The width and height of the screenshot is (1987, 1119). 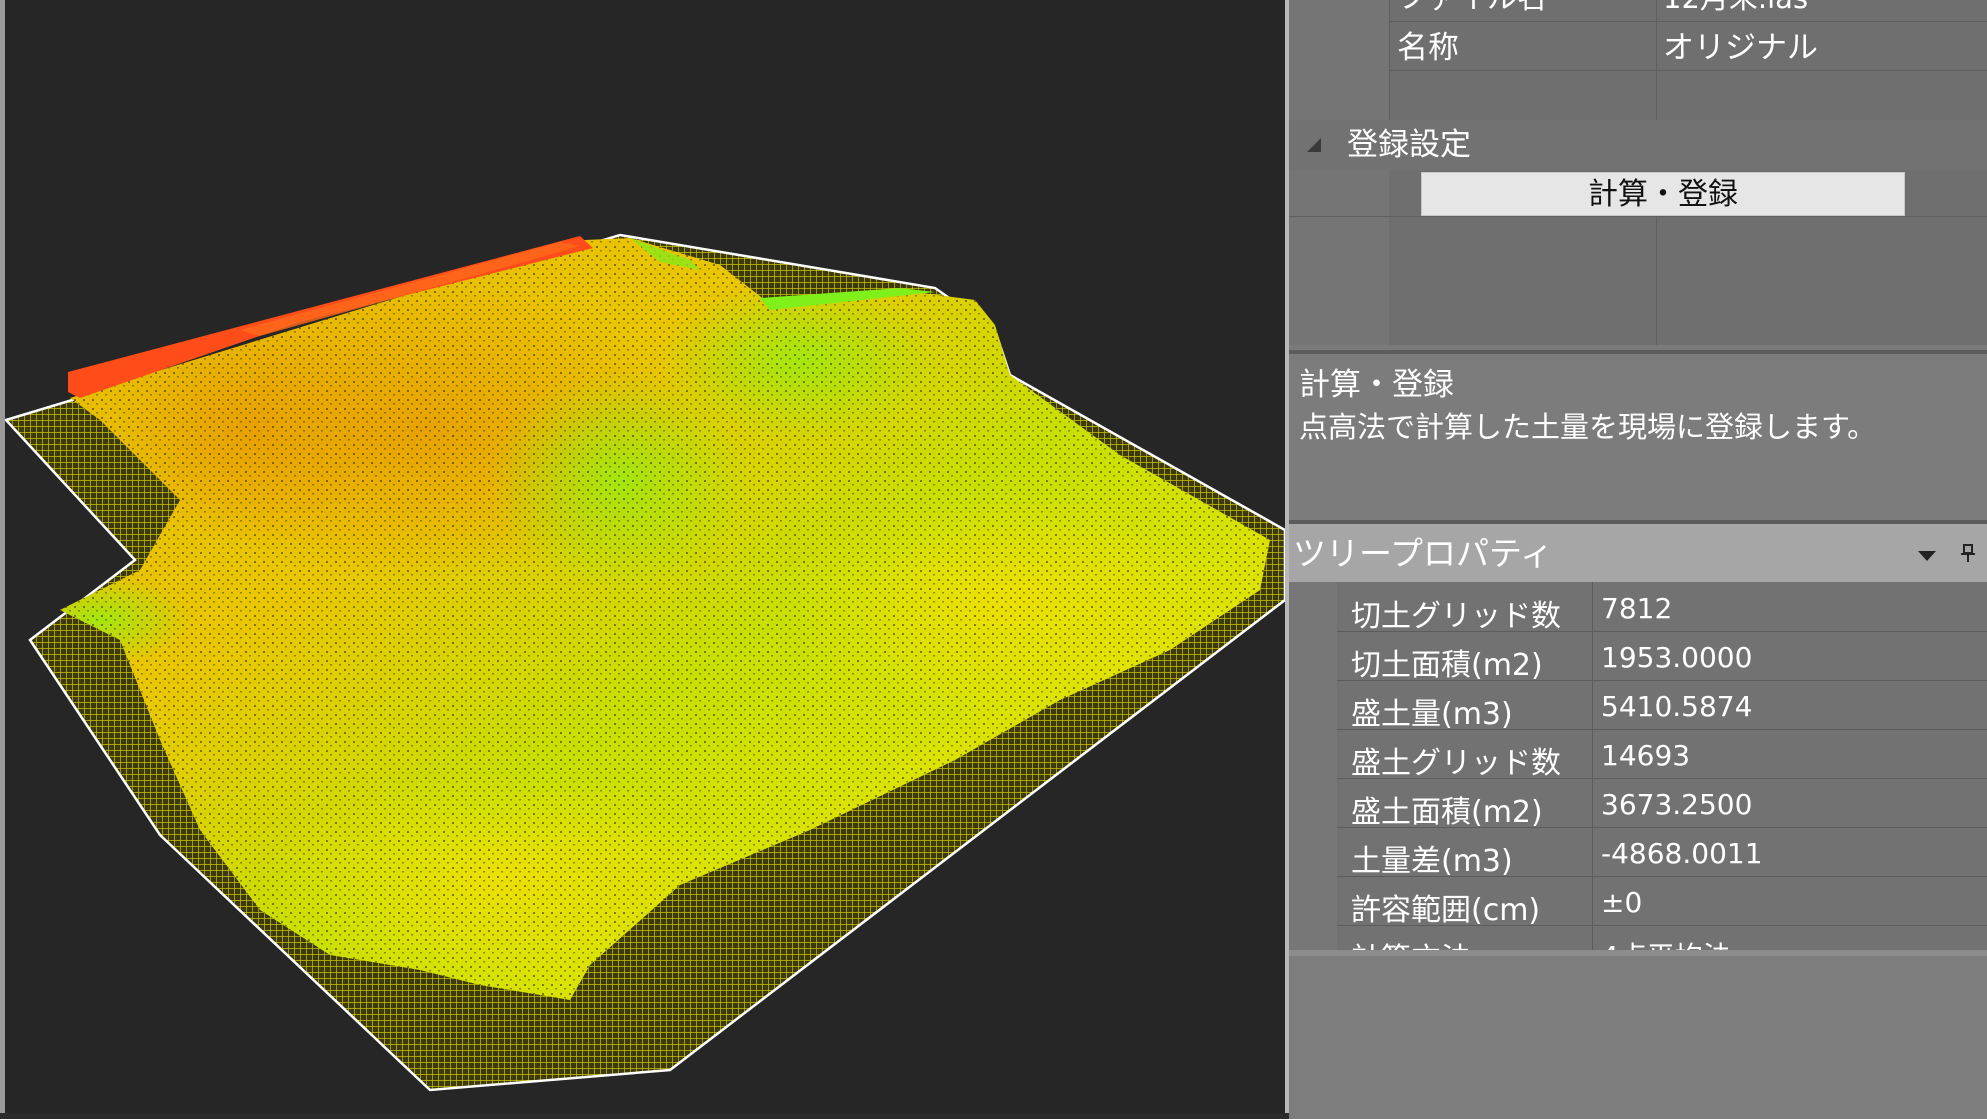 What do you see at coordinates (1447, 665) in the screenshot?
I see `property-name: 切土面積(m2)` at bounding box center [1447, 665].